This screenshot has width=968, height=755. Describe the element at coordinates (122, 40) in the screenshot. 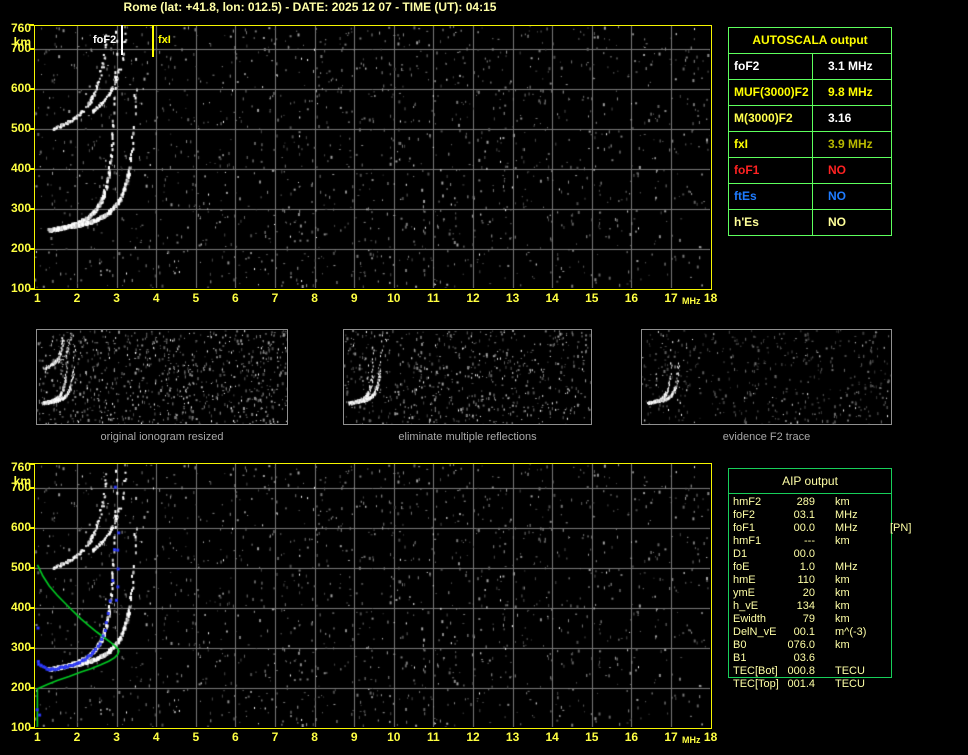

I see `foF2-marker-line` at that location.